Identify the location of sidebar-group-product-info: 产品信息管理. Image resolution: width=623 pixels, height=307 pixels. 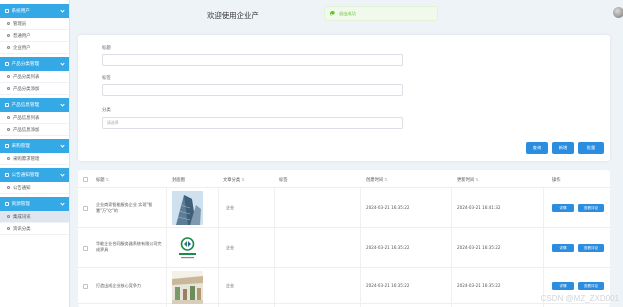
(34, 105).